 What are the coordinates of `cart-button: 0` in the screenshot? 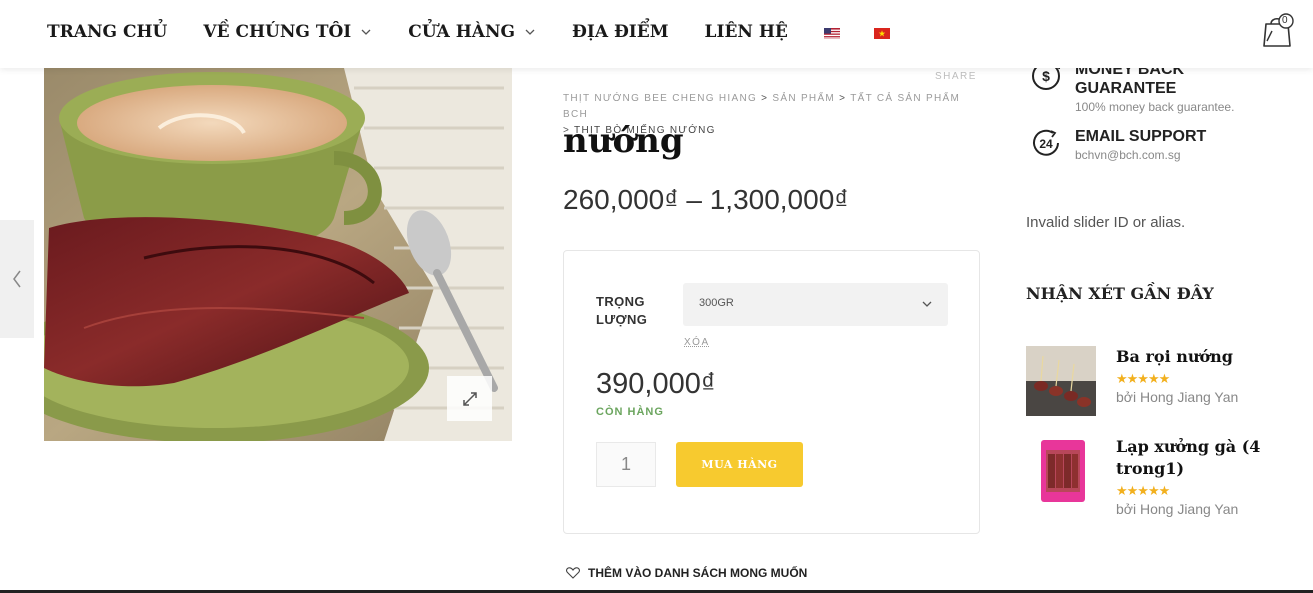 It's located at (1278, 31).